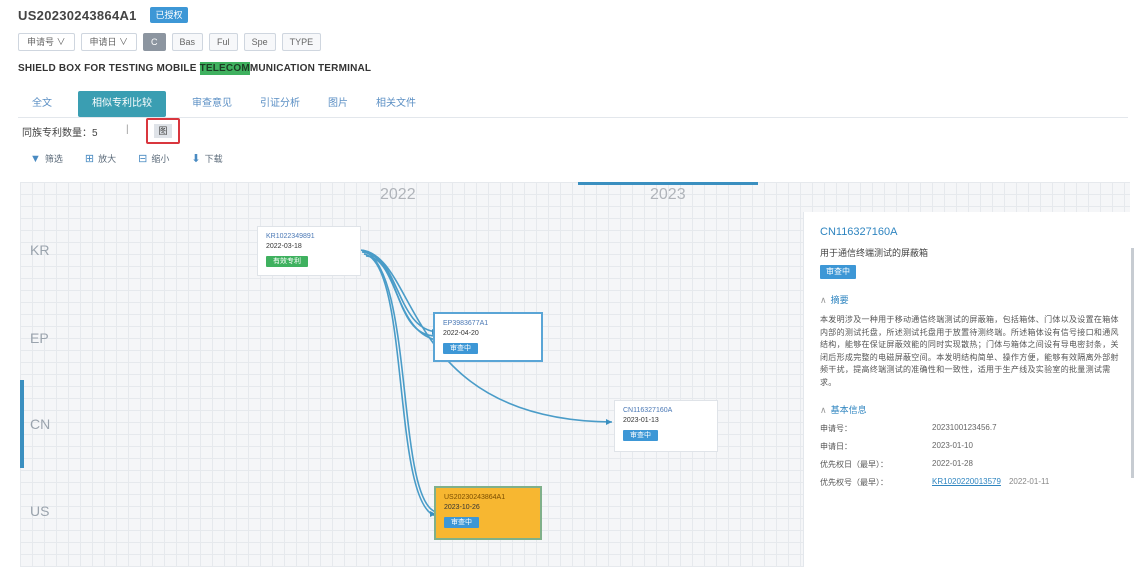 The image size is (1137, 567). What do you see at coordinates (196, 159) in the screenshot?
I see `download-icon: ⬇` at bounding box center [196, 159].